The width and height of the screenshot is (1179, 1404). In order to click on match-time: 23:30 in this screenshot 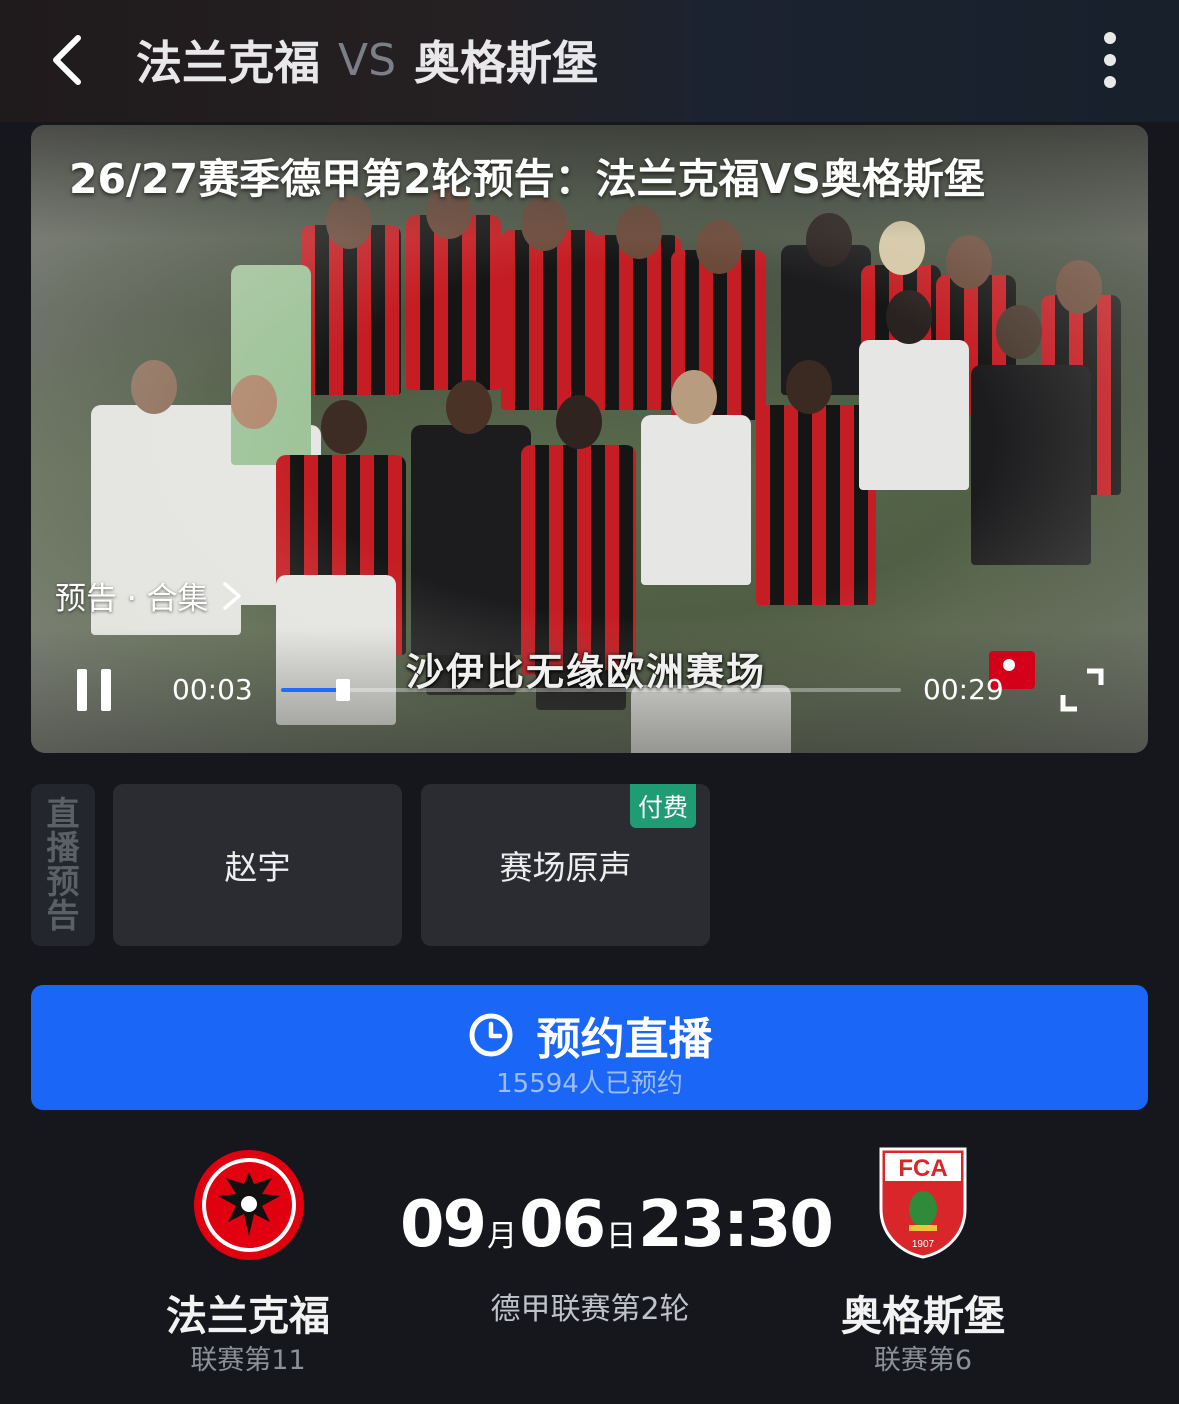, I will do `click(736, 1225)`.